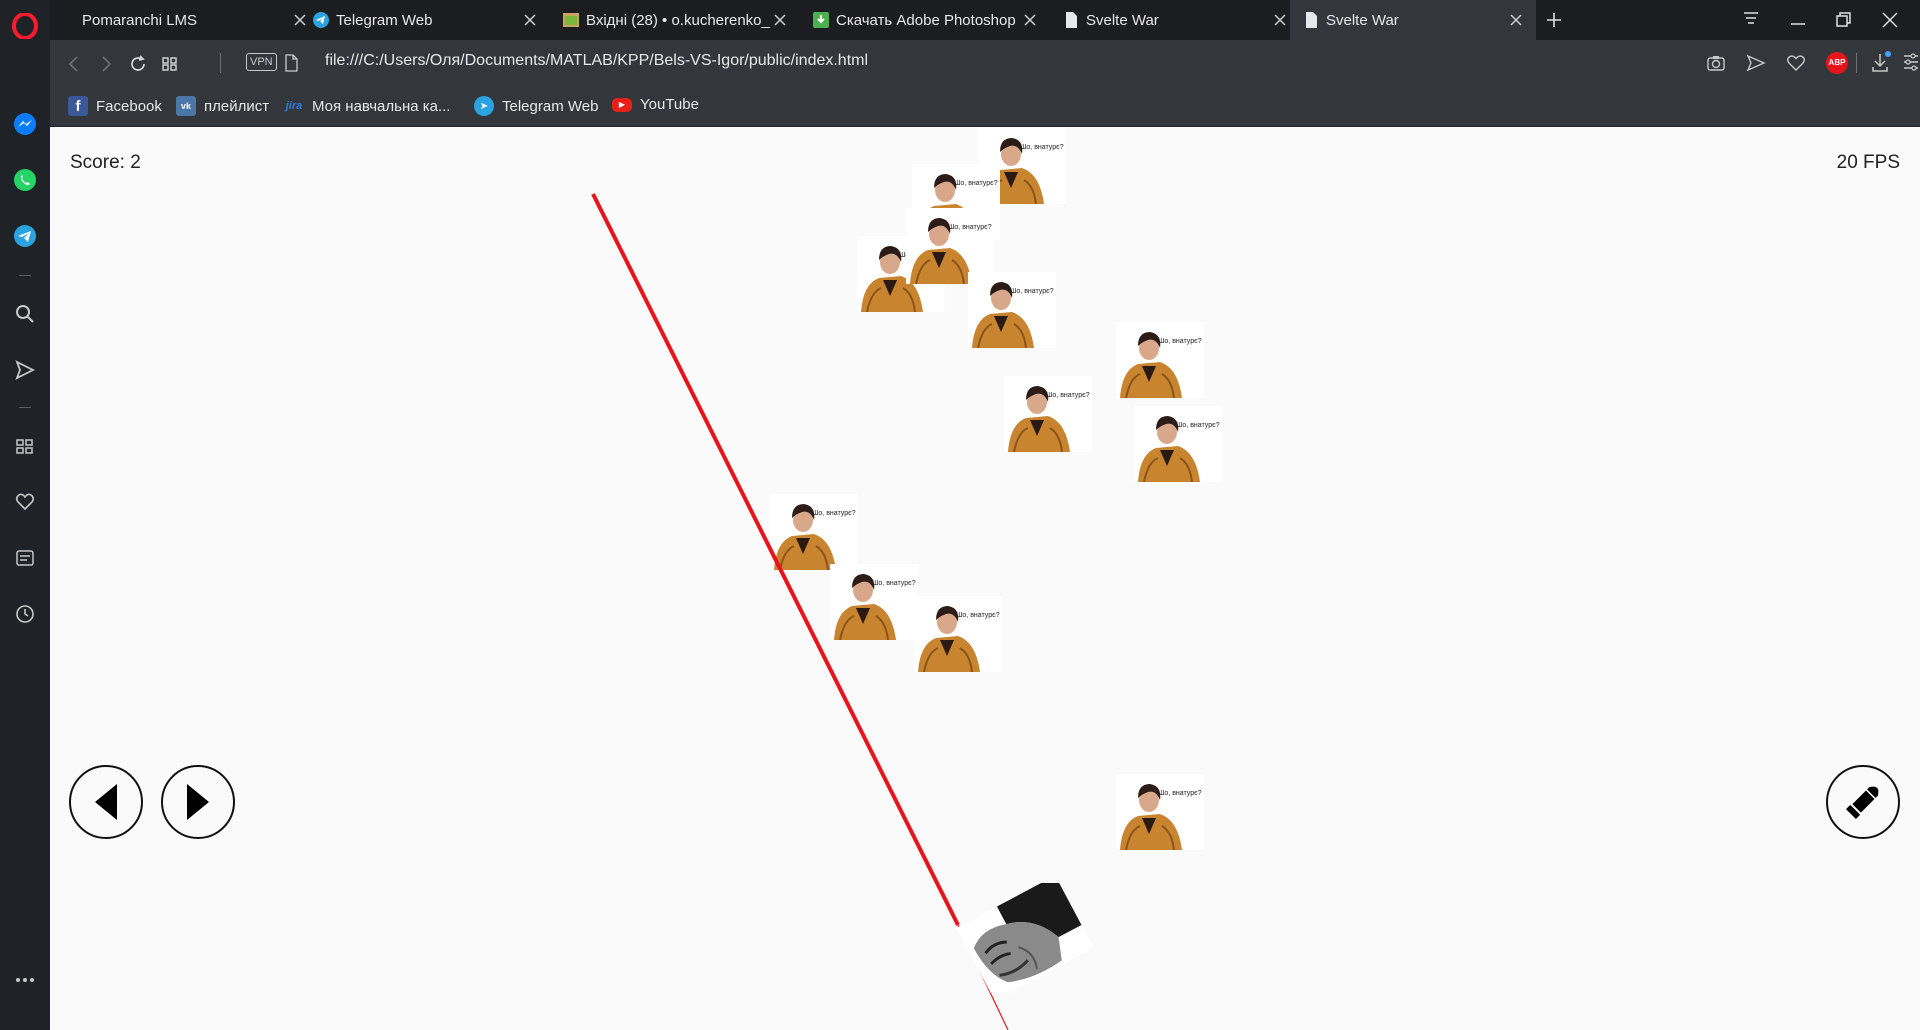 The image size is (1920, 1030). I want to click on history-clock-icon, so click(25, 614).